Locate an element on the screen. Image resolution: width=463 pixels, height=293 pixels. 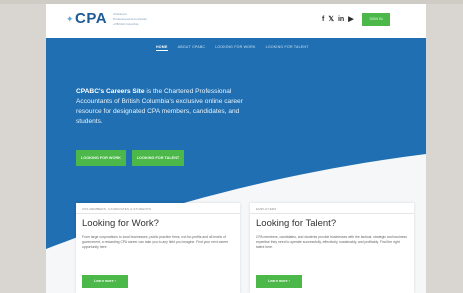
facebook-icon: f is located at coordinates (323, 20).